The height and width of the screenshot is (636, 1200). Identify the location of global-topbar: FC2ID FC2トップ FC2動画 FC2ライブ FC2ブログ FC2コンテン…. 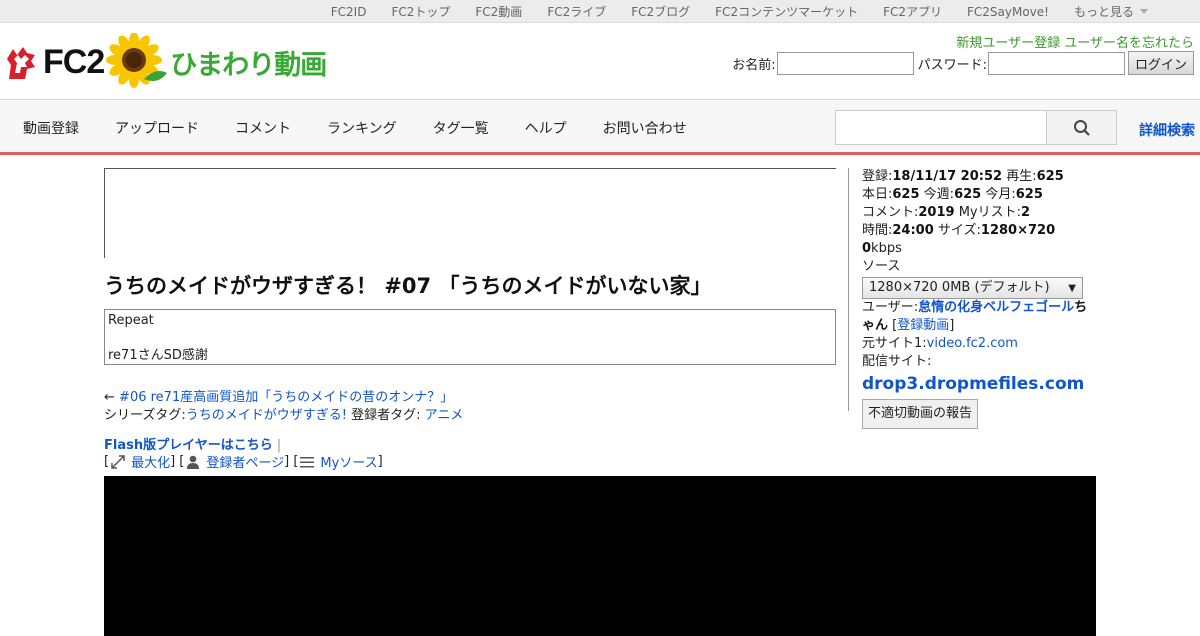
(600, 11).